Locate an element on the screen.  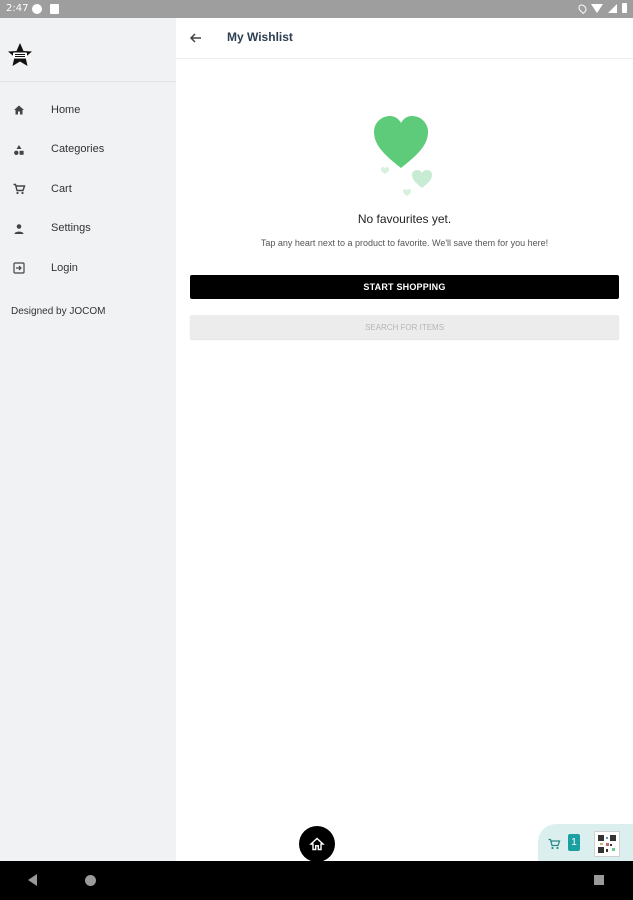
sd-card-icon is located at coordinates (54, 9).